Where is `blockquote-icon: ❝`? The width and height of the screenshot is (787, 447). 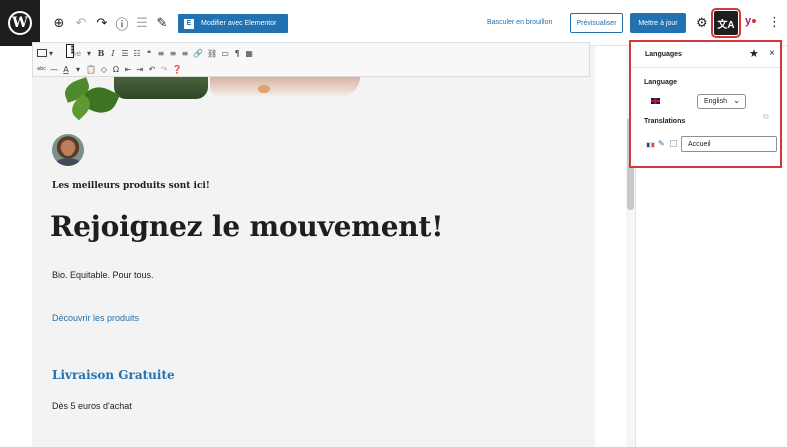
blockquote-icon: ❝ is located at coordinates (149, 53).